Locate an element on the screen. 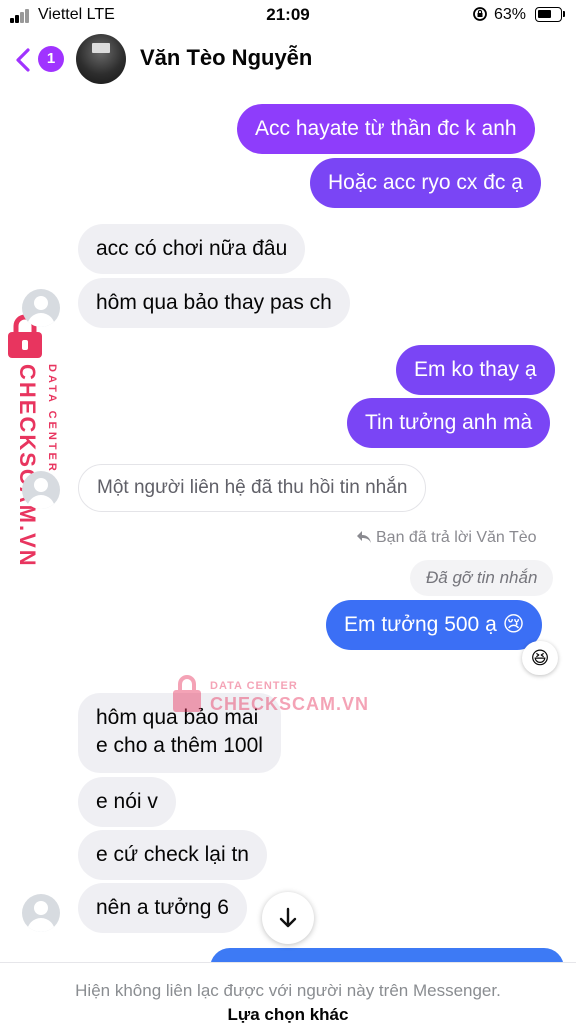 The height and width of the screenshot is (1024, 576). message-out: Tin tưởng anh mà is located at coordinates (449, 423).